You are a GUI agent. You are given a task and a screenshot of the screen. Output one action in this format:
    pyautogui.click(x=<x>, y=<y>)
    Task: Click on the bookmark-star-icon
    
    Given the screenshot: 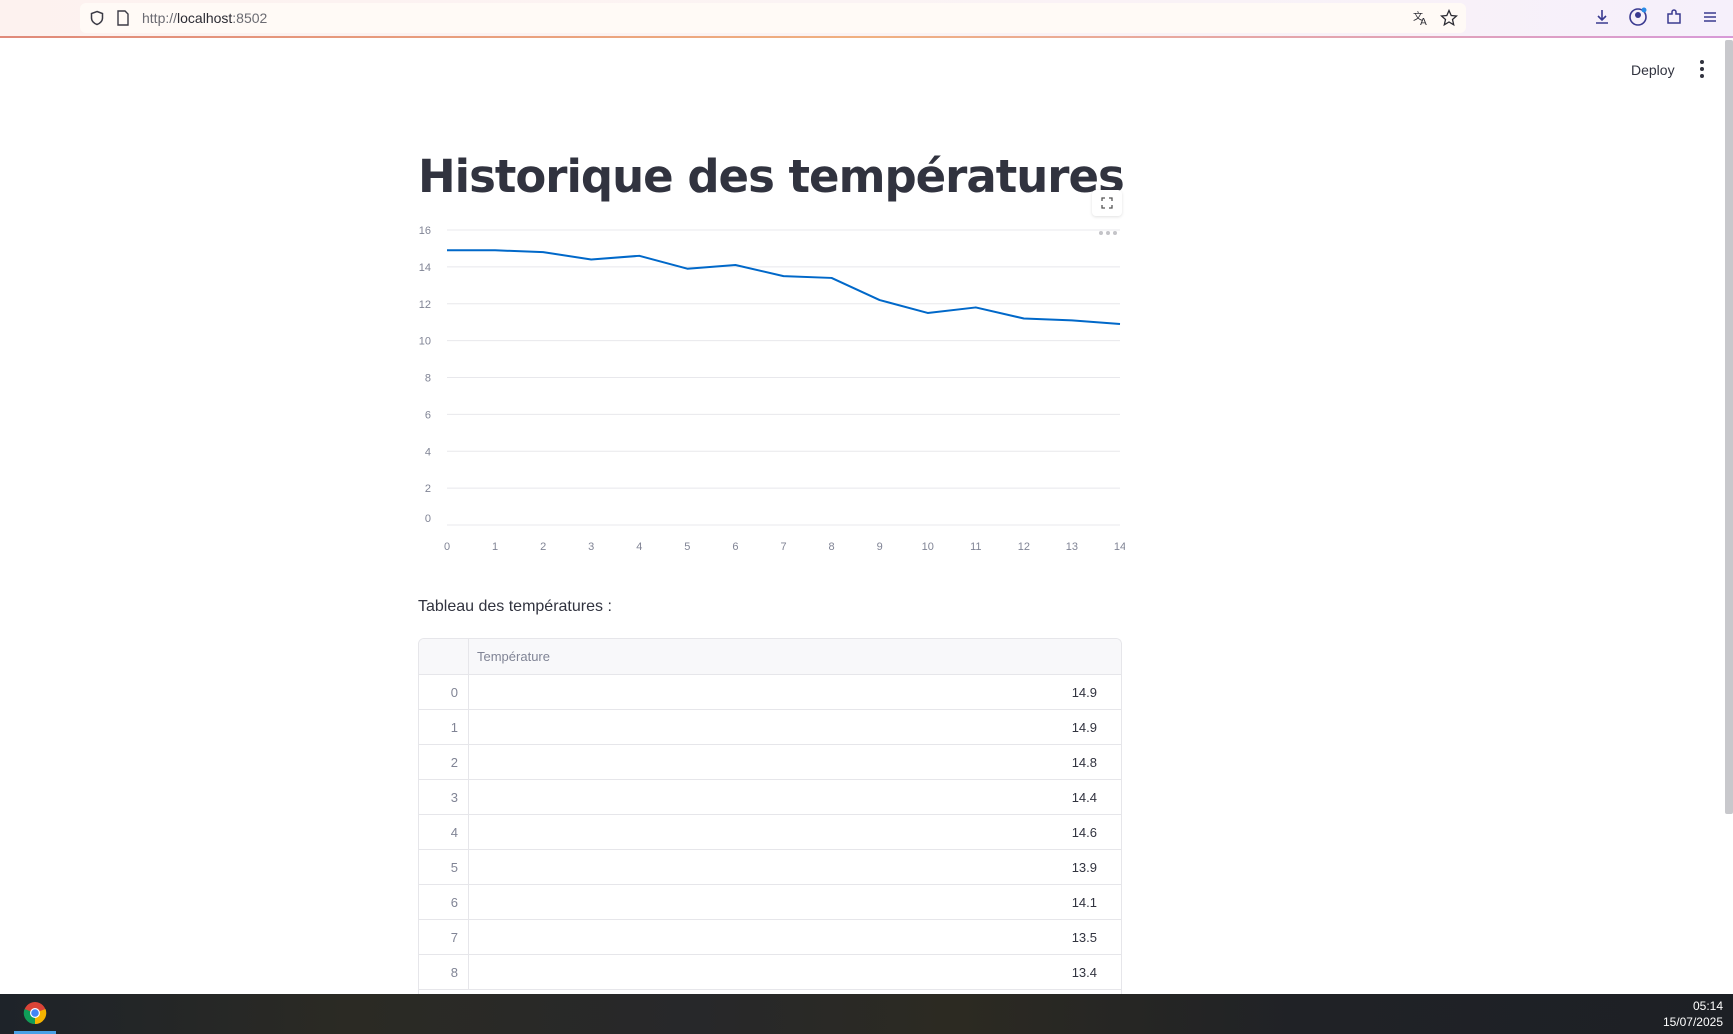 What is the action you would take?
    pyautogui.click(x=1449, y=18)
    